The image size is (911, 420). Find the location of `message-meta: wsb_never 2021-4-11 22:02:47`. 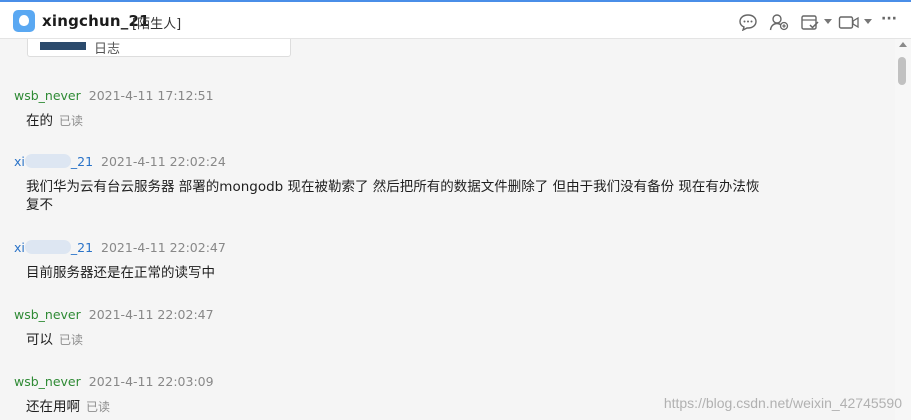

message-meta: wsb_never 2021-4-11 22:02:47 is located at coordinates (114, 314).